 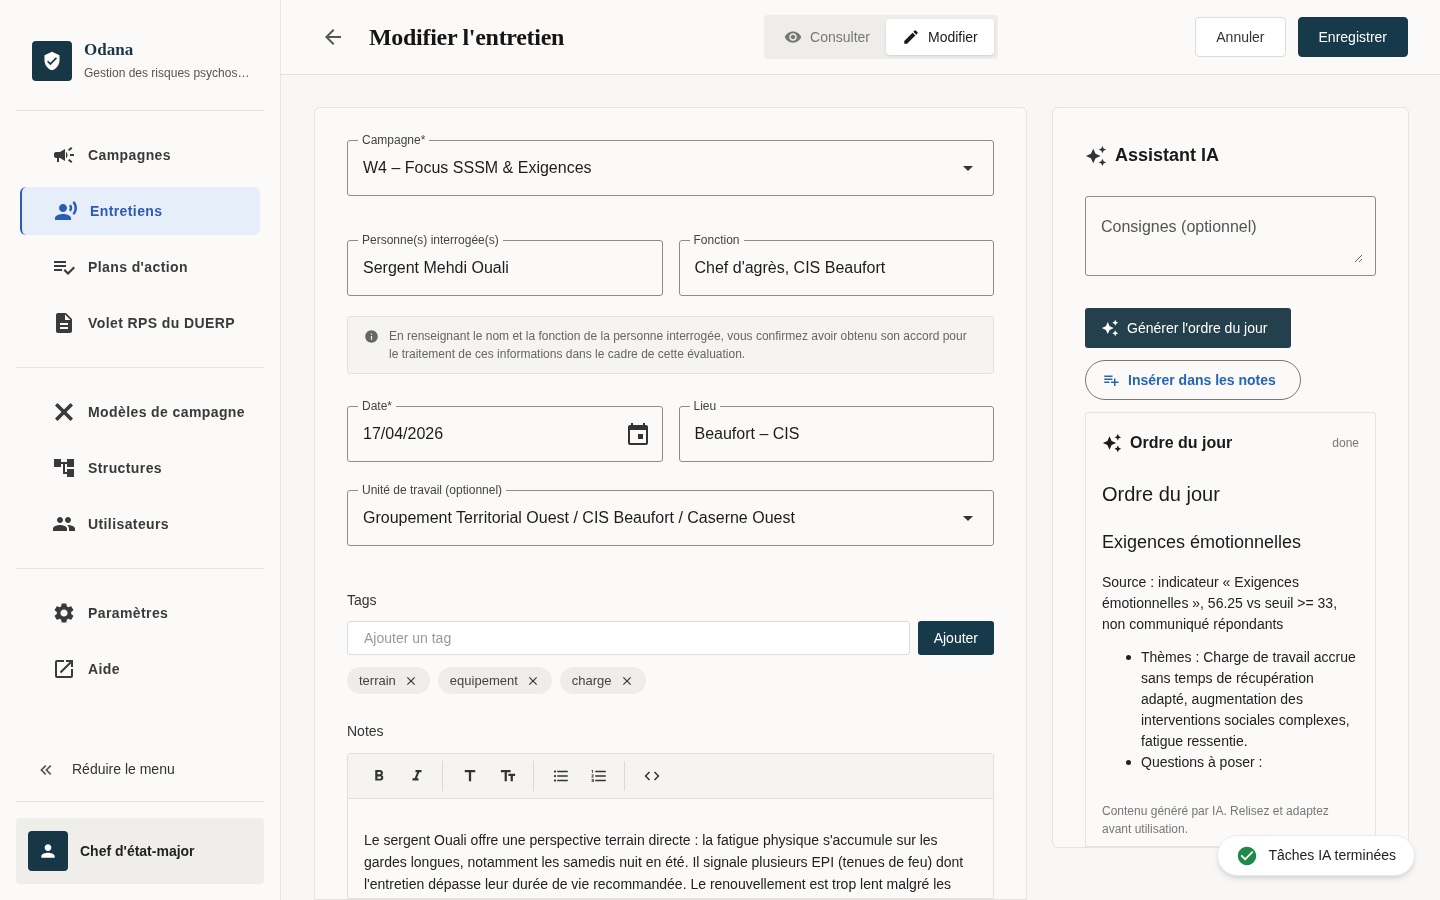 I want to click on brand-name: Odana, so click(x=109, y=50).